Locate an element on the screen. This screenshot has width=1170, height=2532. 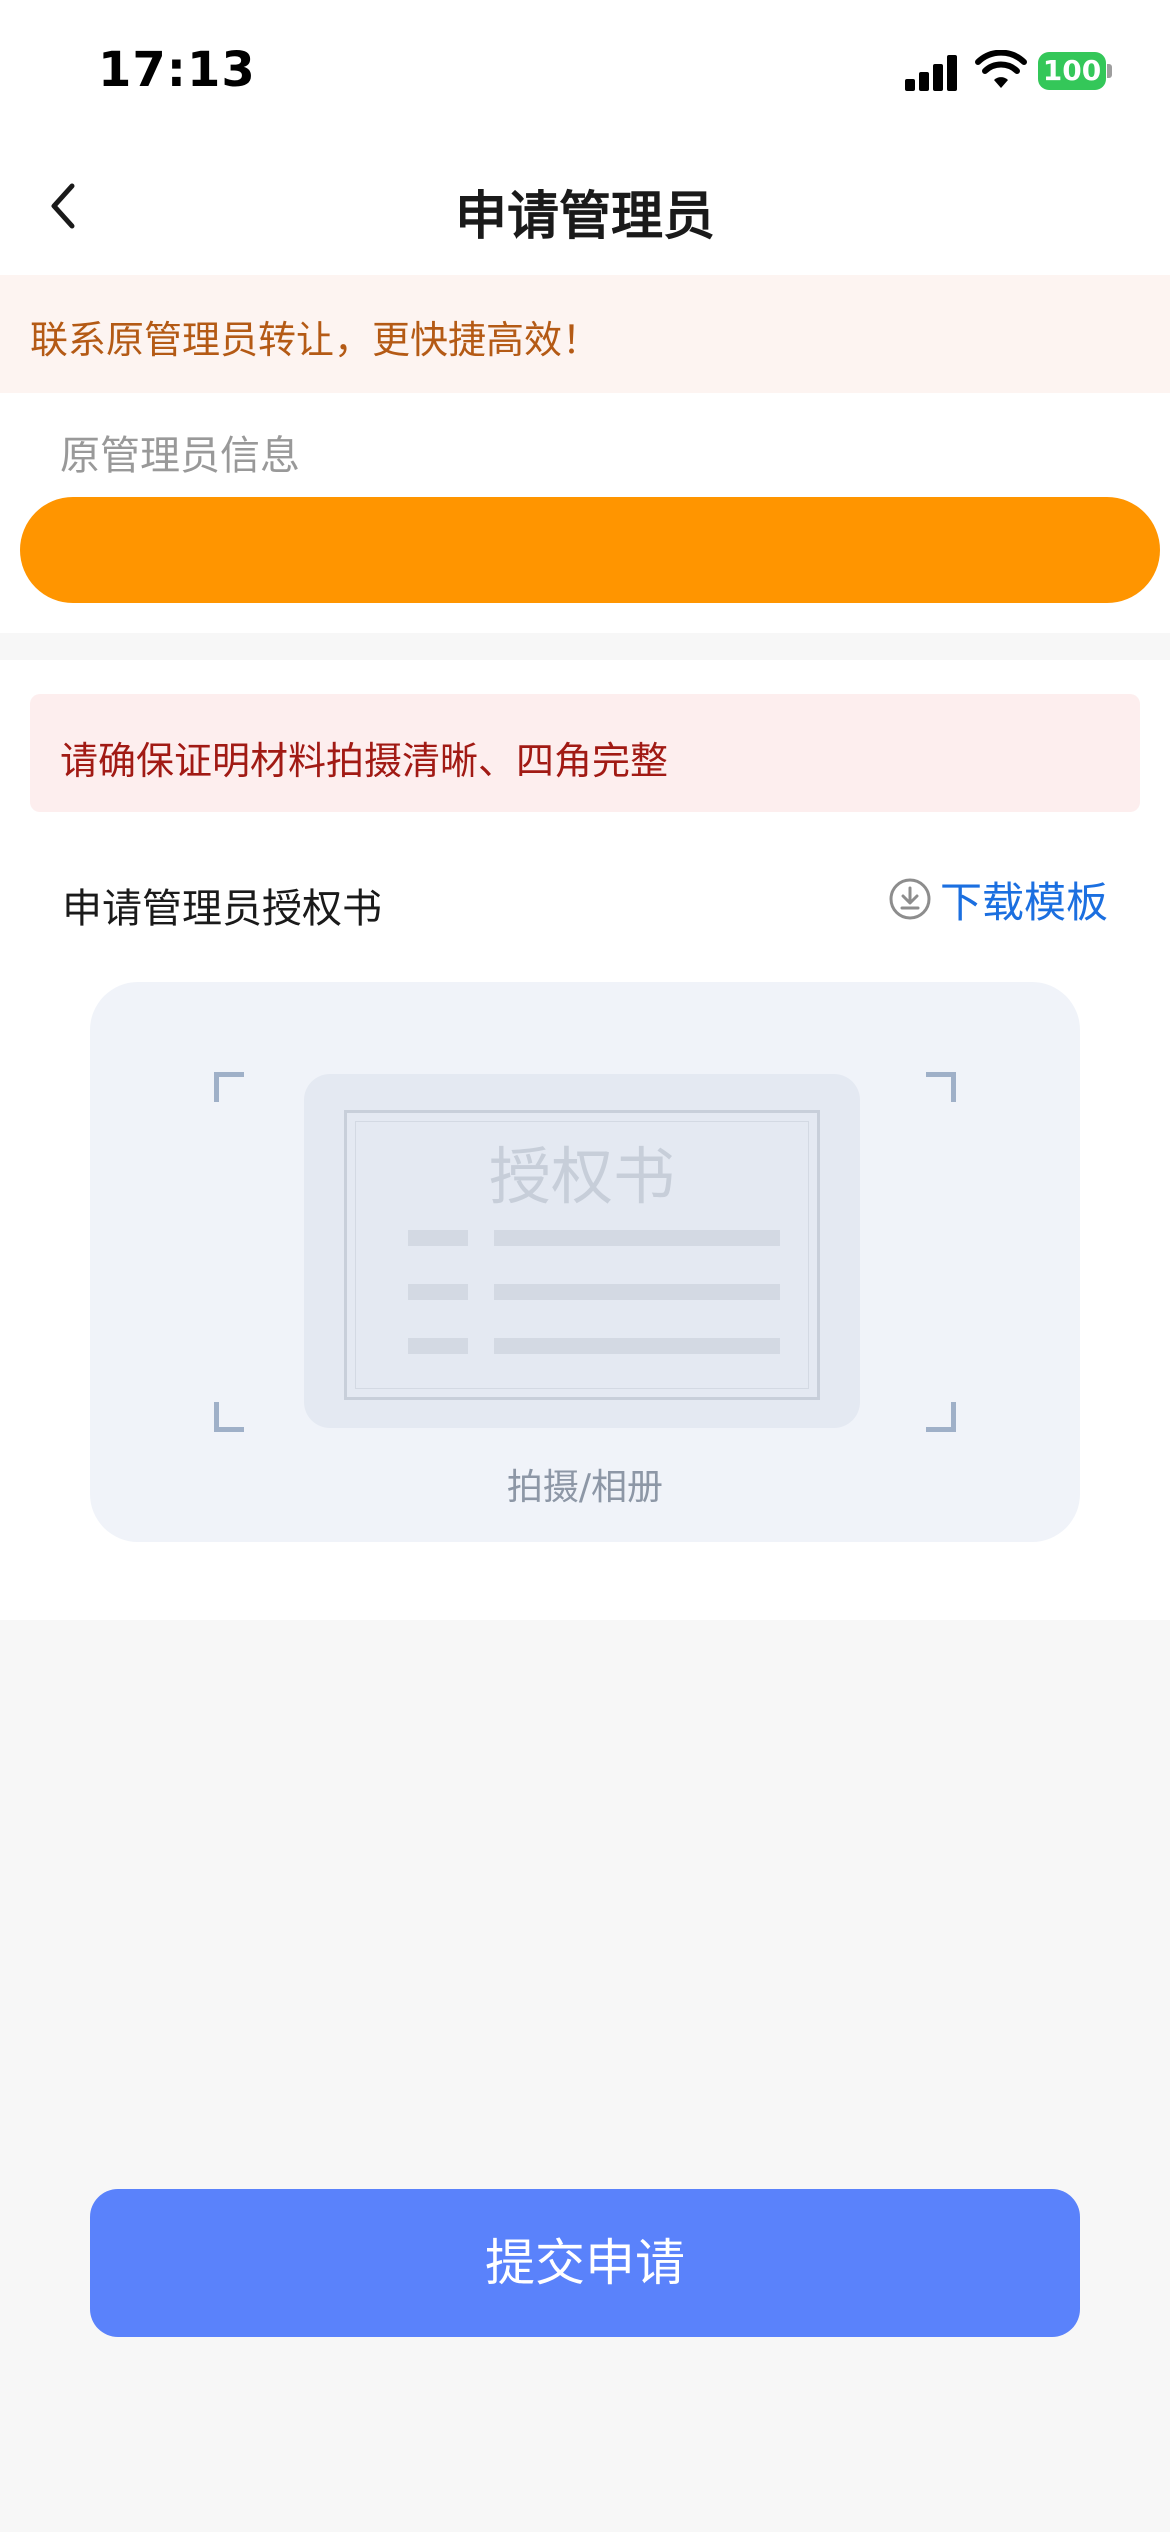
page-title: 申请管理员 is located at coordinates (584, 217).